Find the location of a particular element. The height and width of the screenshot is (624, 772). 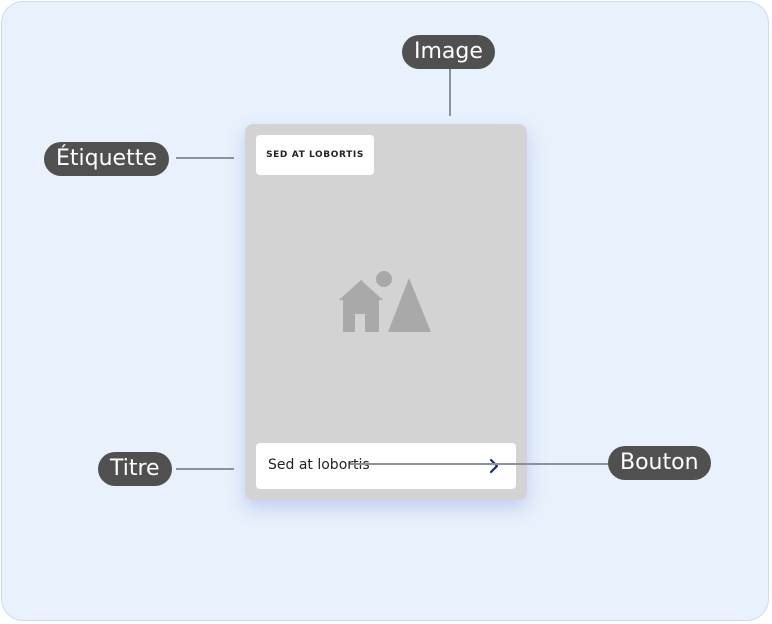

chevron-right-icon is located at coordinates (494, 466).